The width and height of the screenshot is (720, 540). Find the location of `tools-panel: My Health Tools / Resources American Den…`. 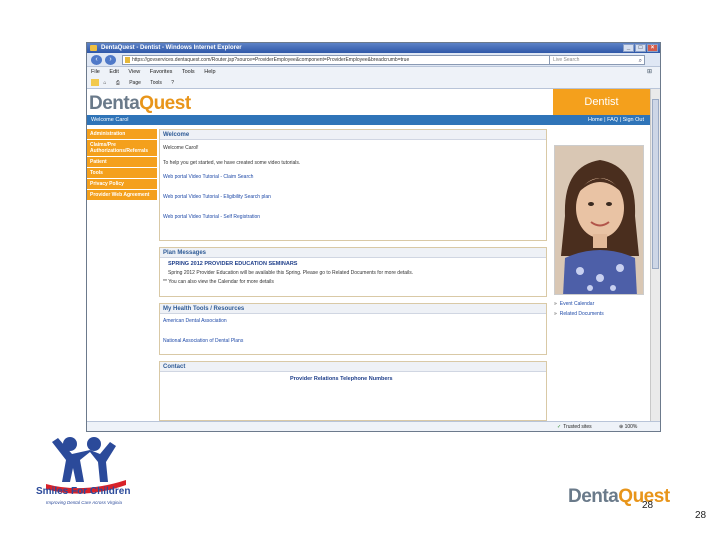

tools-panel: My Health Tools / Resources American Den… is located at coordinates (353, 329).